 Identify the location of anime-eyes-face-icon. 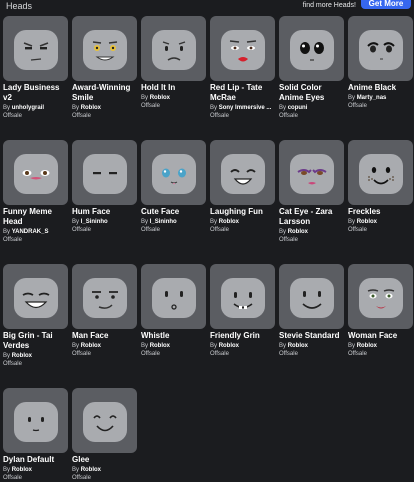
(311, 49).